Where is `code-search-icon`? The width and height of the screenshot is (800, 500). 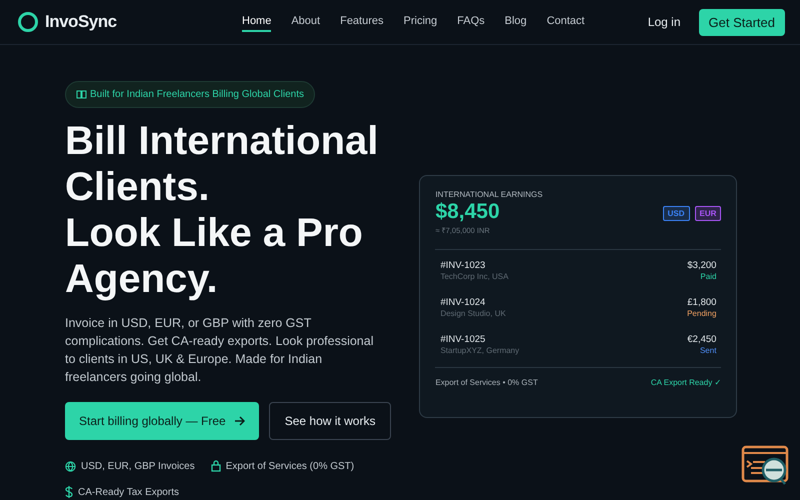
code-search-icon is located at coordinates (765, 466).